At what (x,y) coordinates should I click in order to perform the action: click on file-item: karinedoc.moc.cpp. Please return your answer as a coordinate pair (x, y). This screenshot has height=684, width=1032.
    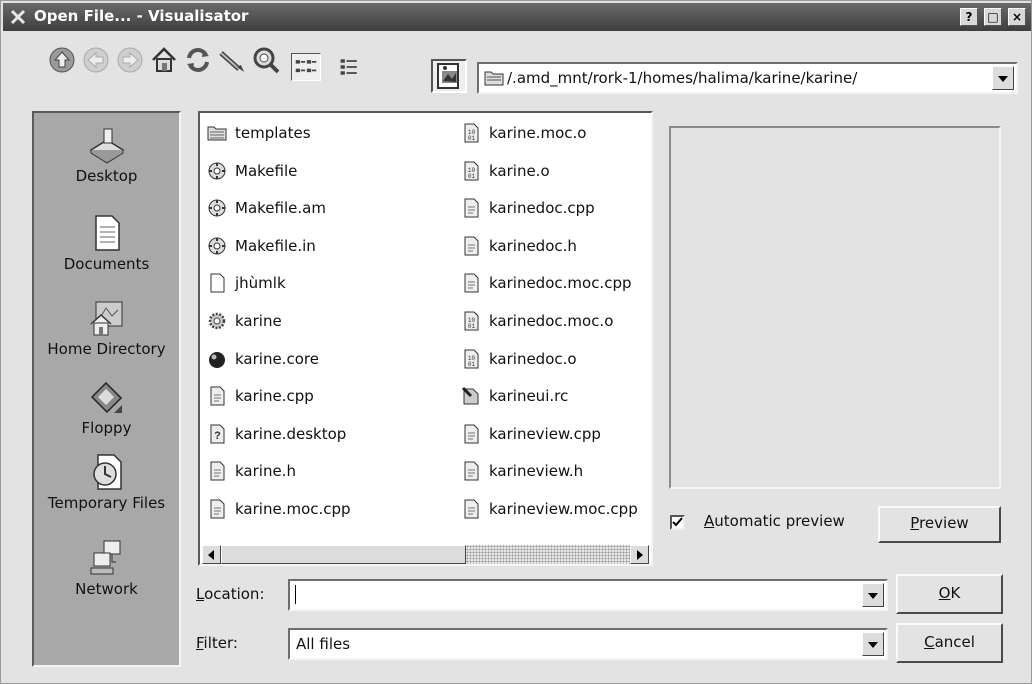
    Looking at the image, I should click on (546, 283).